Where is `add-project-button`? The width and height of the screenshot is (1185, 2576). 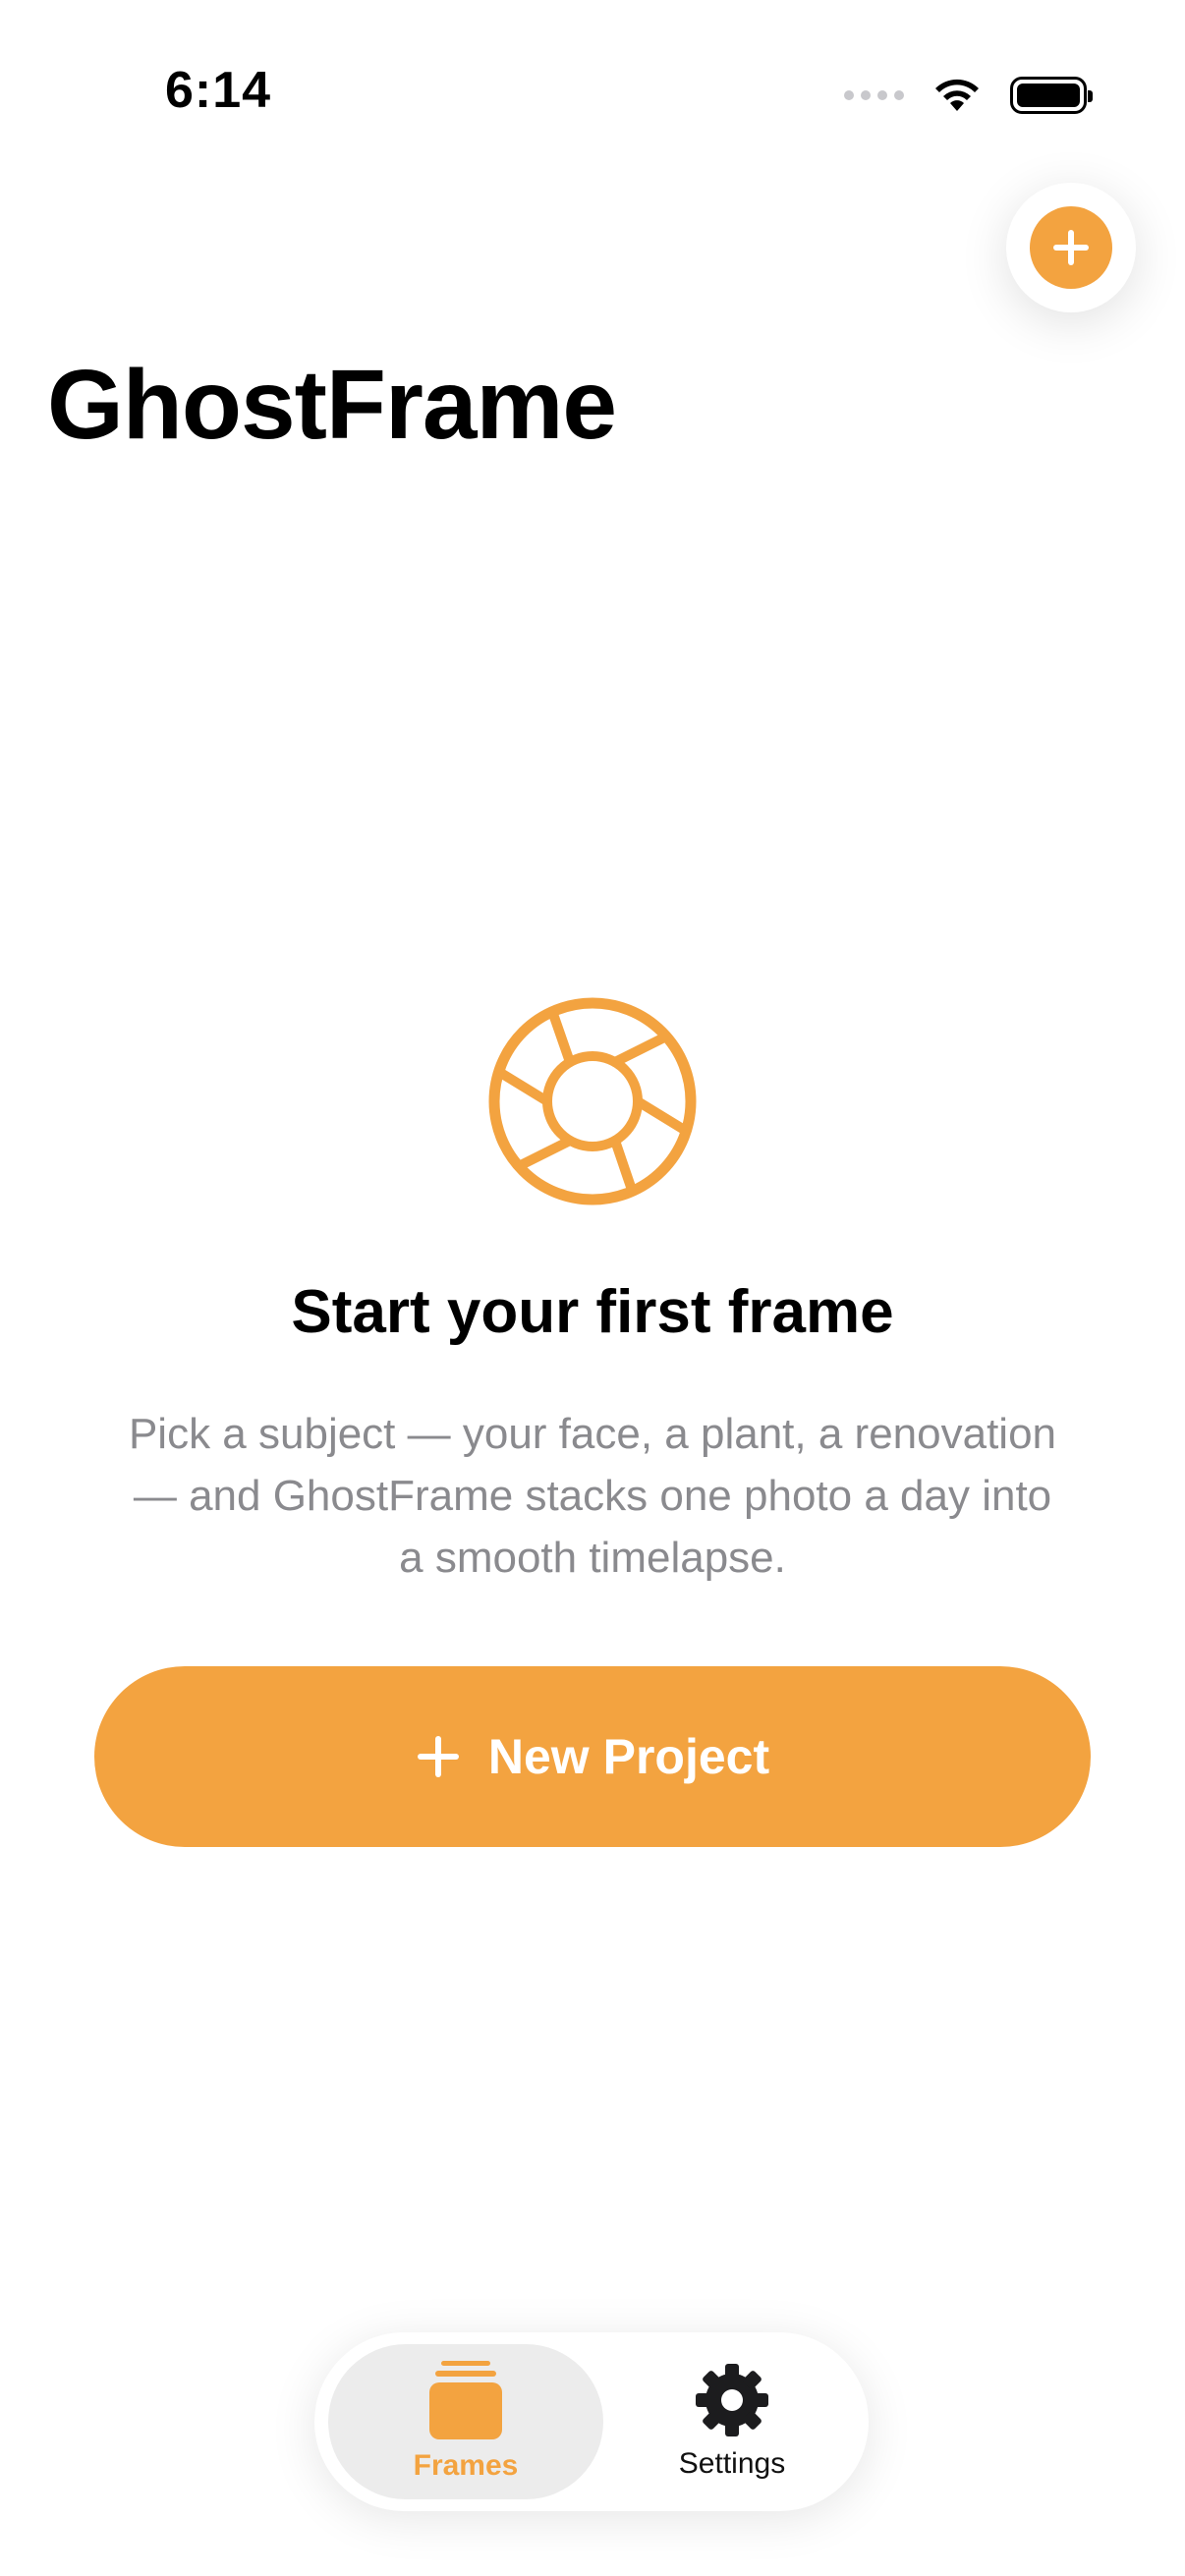 add-project-button is located at coordinates (1071, 247).